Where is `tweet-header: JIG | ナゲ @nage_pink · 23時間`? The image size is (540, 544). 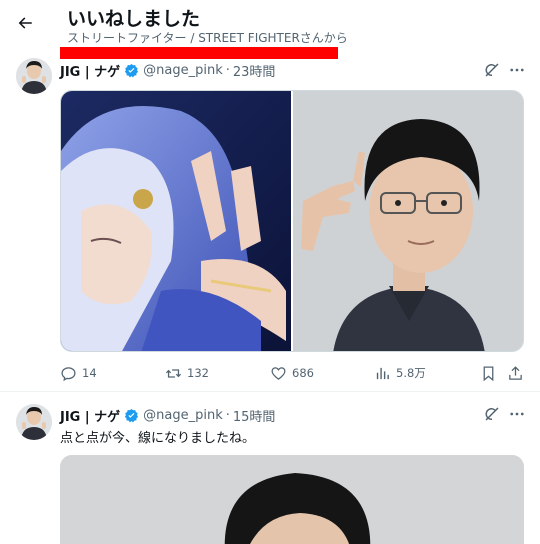
tweet-header: JIG | ナゲ @nage_pink · 23時間 is located at coordinates (167, 70).